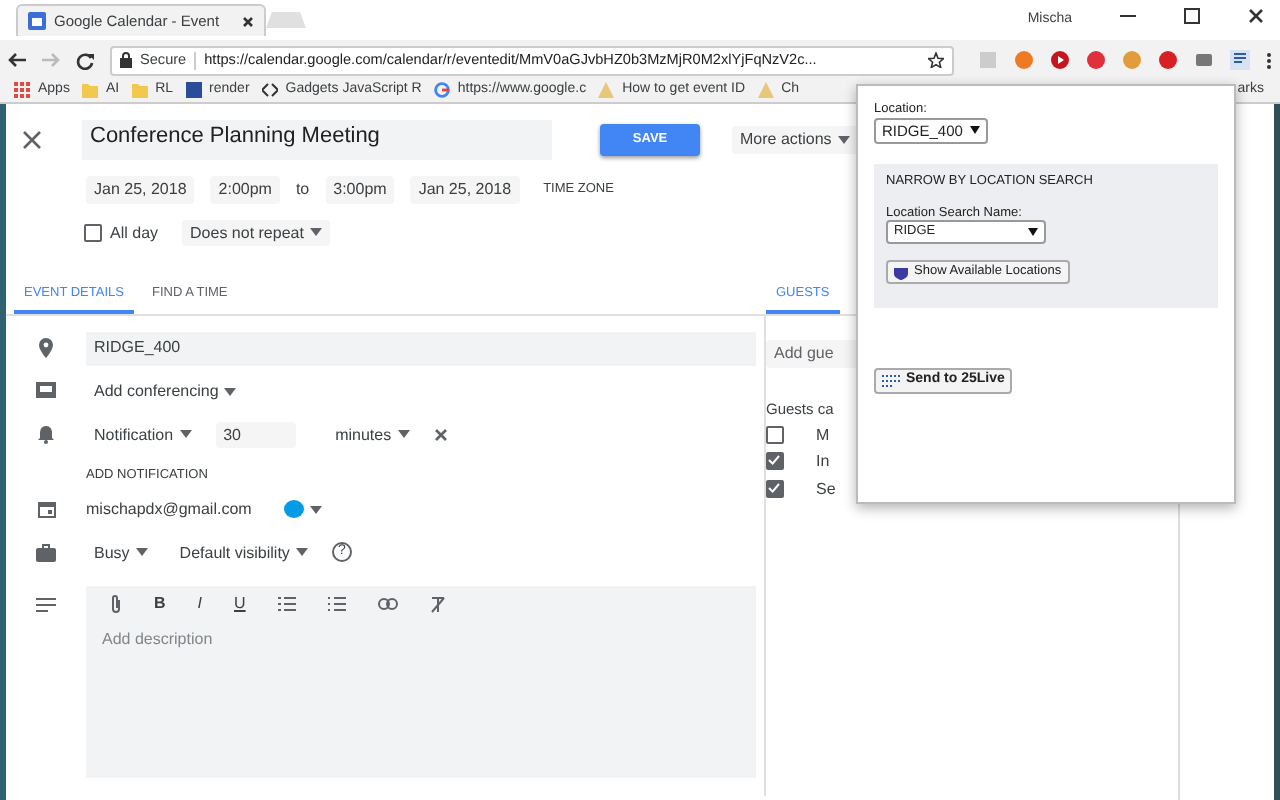 The height and width of the screenshot is (800, 1280). I want to click on italic-button: I, so click(200, 604).